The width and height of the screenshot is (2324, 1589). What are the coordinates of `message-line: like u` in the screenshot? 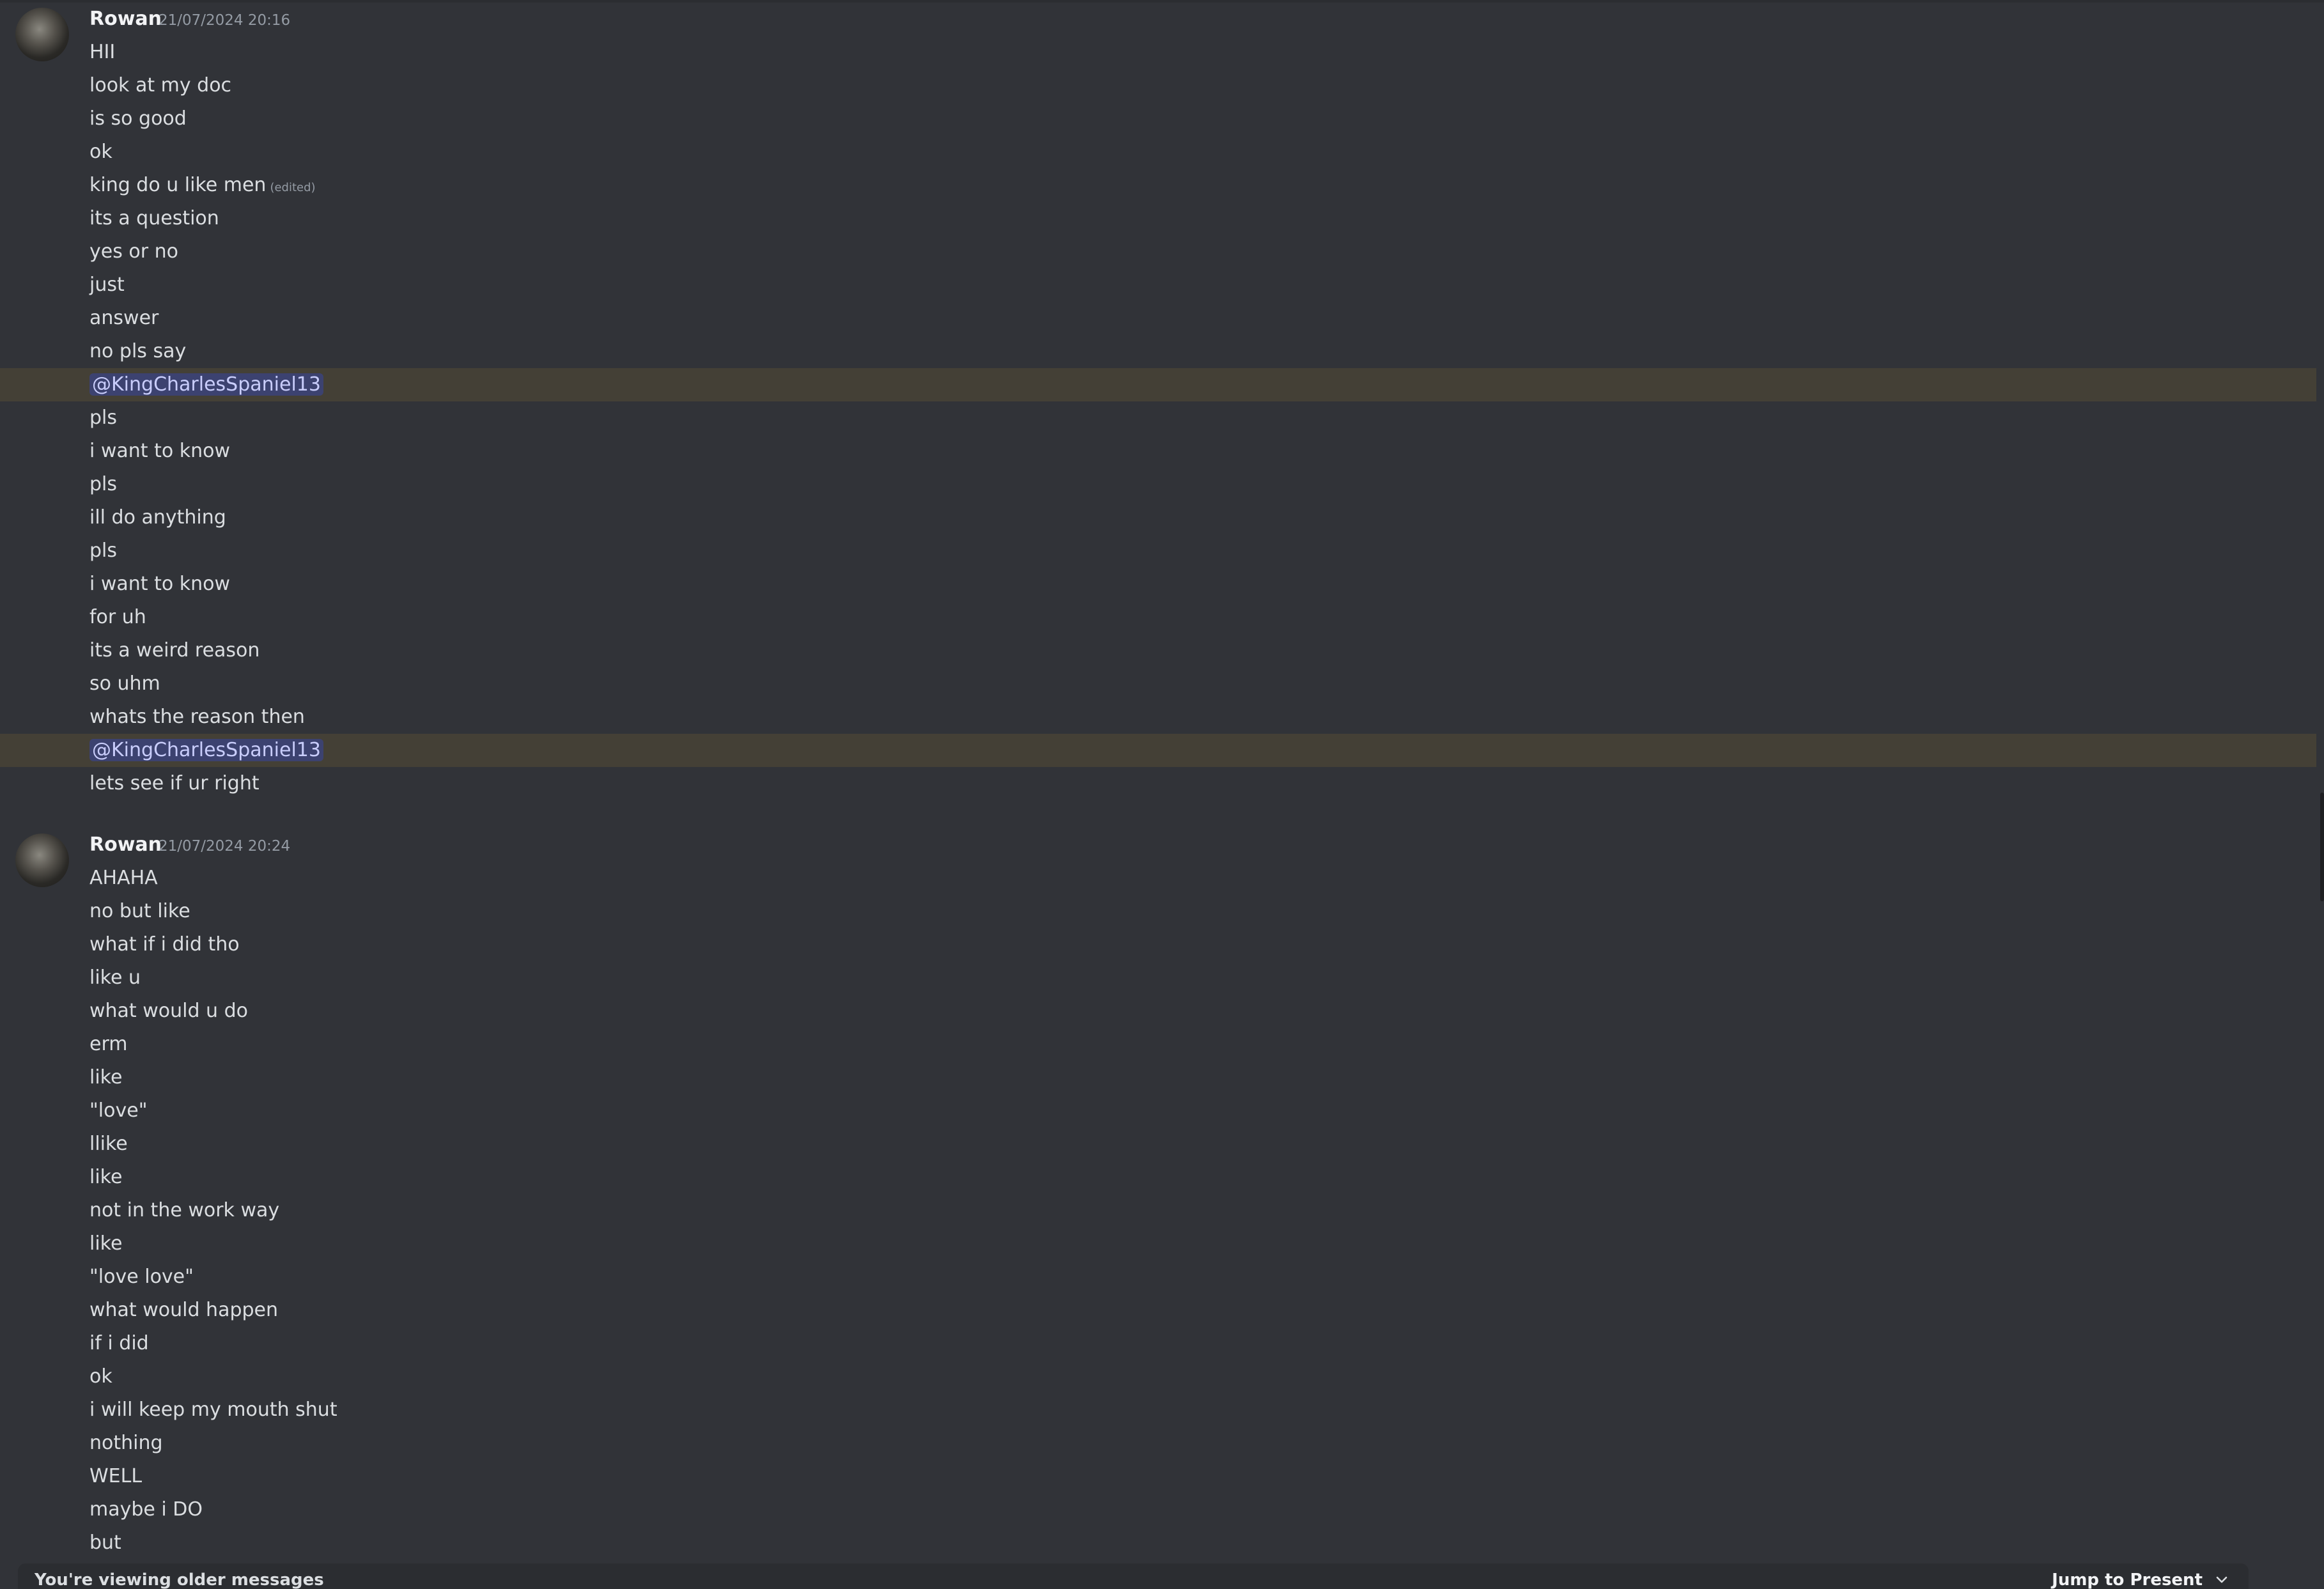 It's located at (1158, 978).